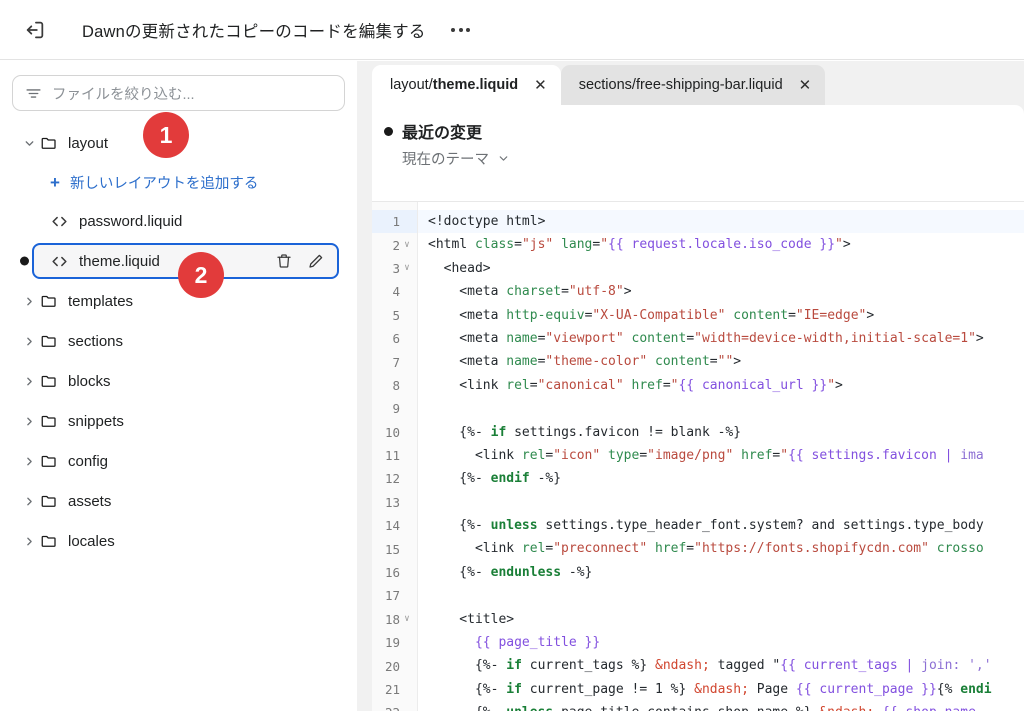  I want to click on rename-file-button, so click(316, 261).